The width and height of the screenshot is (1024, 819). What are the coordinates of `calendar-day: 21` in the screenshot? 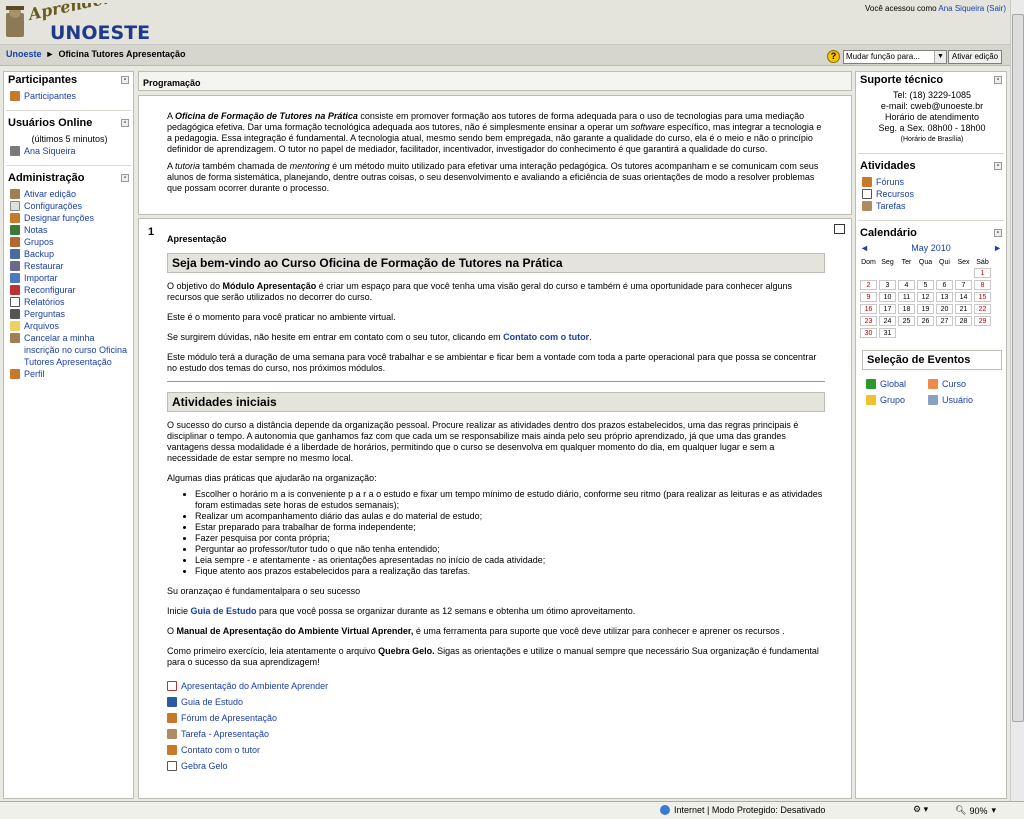 It's located at (963, 309).